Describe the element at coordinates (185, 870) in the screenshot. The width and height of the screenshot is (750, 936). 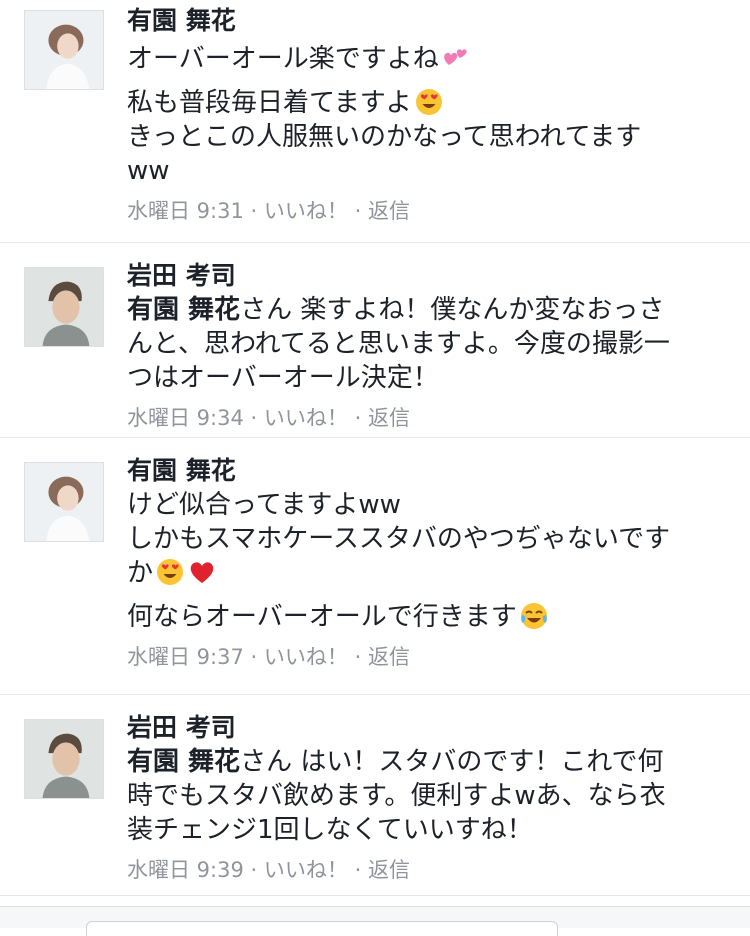
I see `comment-timestamp: 水曜日 9:39` at that location.